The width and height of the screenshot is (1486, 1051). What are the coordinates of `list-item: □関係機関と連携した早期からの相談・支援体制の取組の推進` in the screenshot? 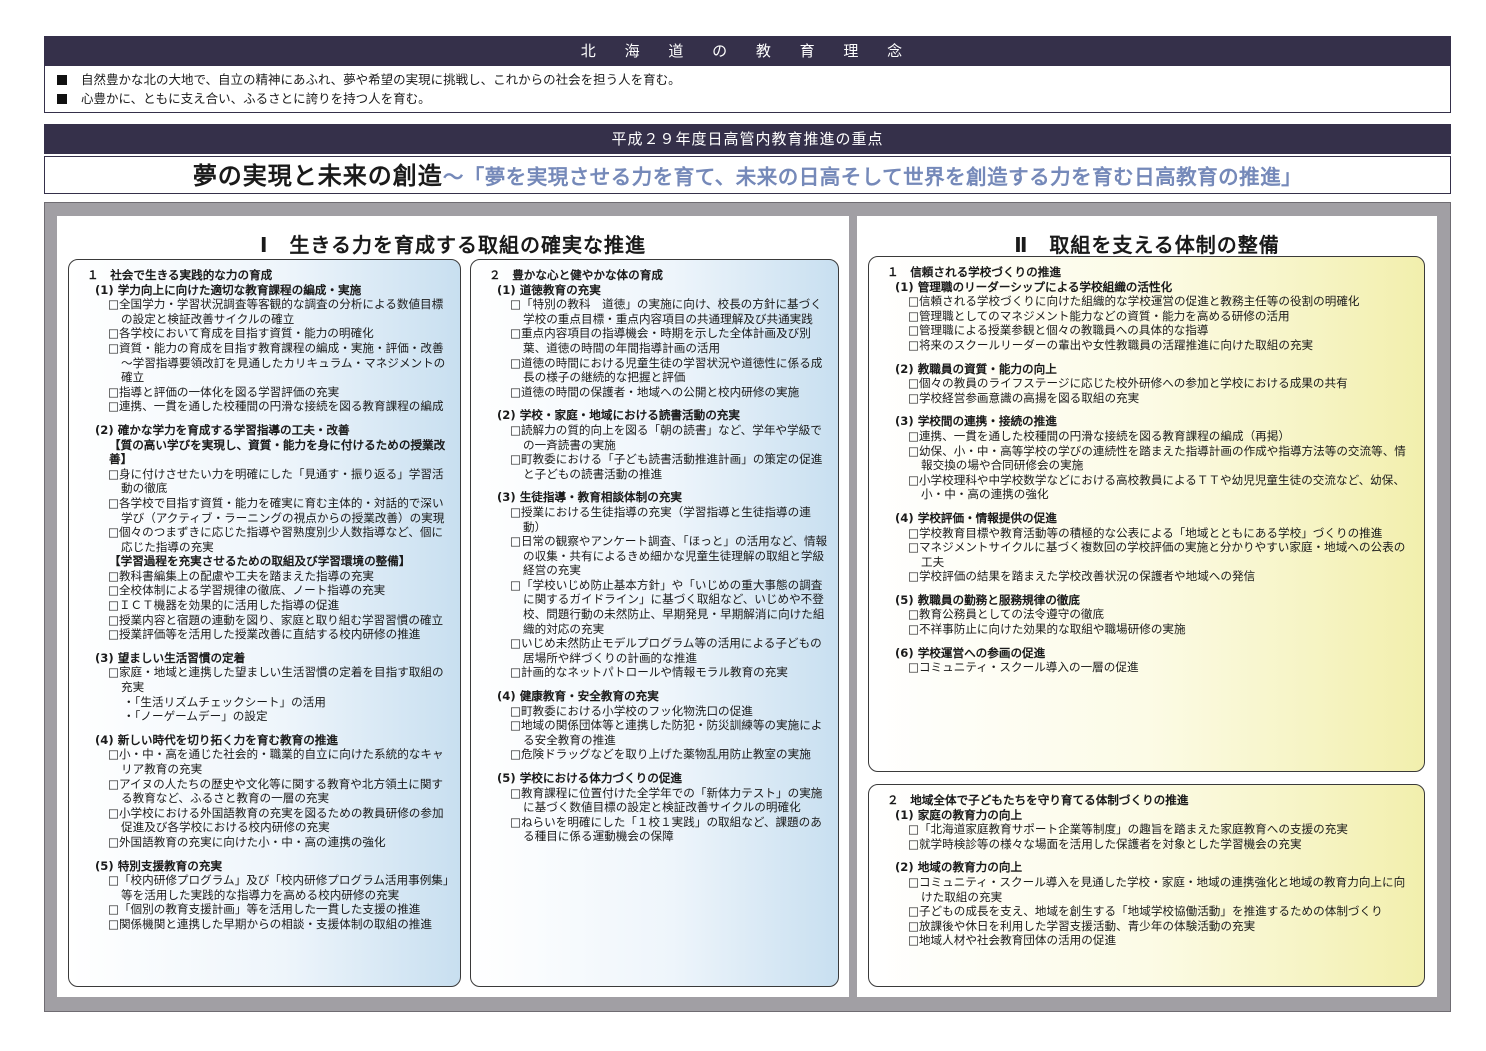 It's located at (270, 923).